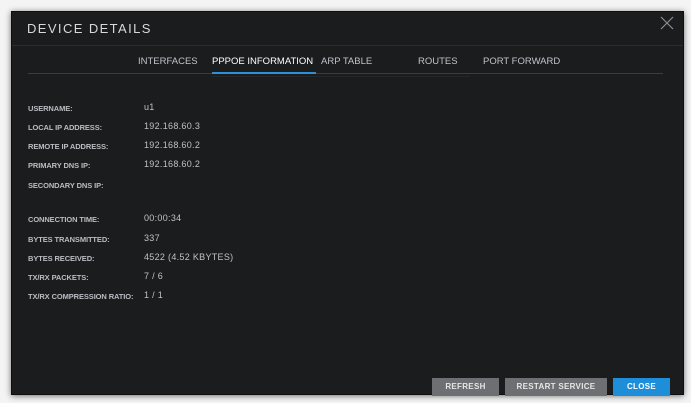  Describe the element at coordinates (347, 45) in the screenshot. I see `title-divider` at that location.